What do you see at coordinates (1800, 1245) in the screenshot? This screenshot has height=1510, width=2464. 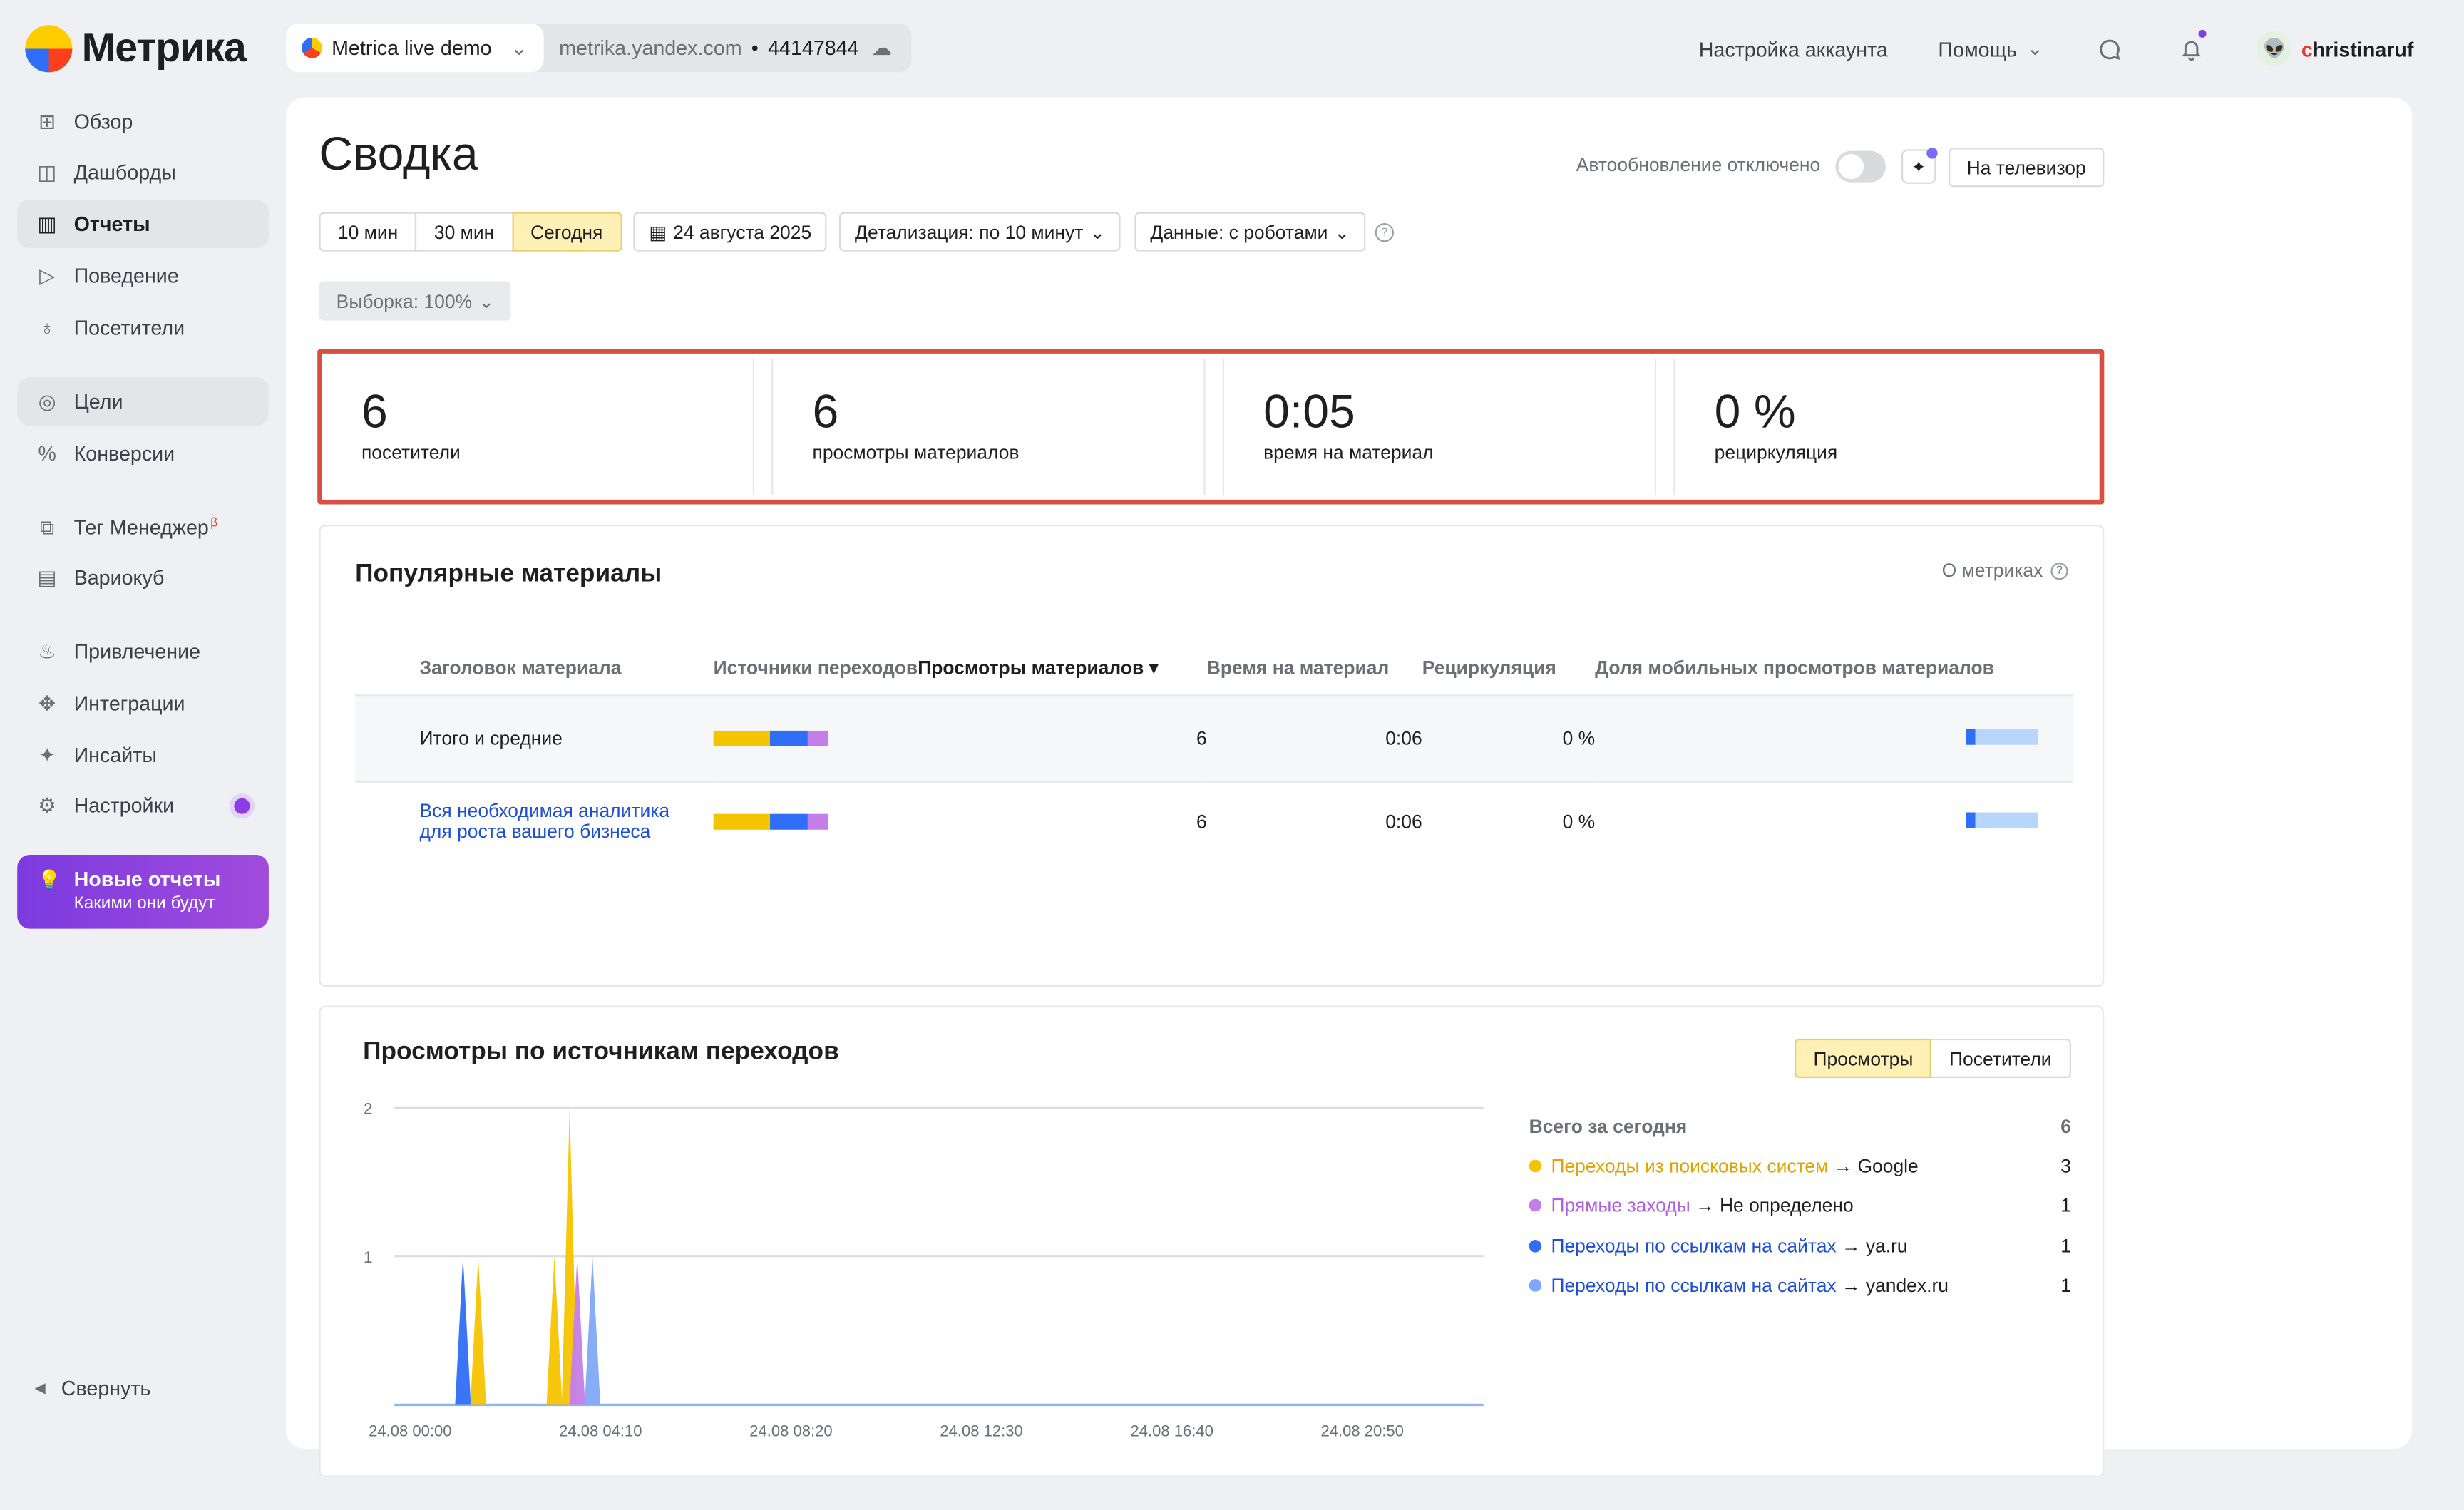 I see `legend-item: Переходы по ссылкам на сайтах → ya.ru 1` at bounding box center [1800, 1245].